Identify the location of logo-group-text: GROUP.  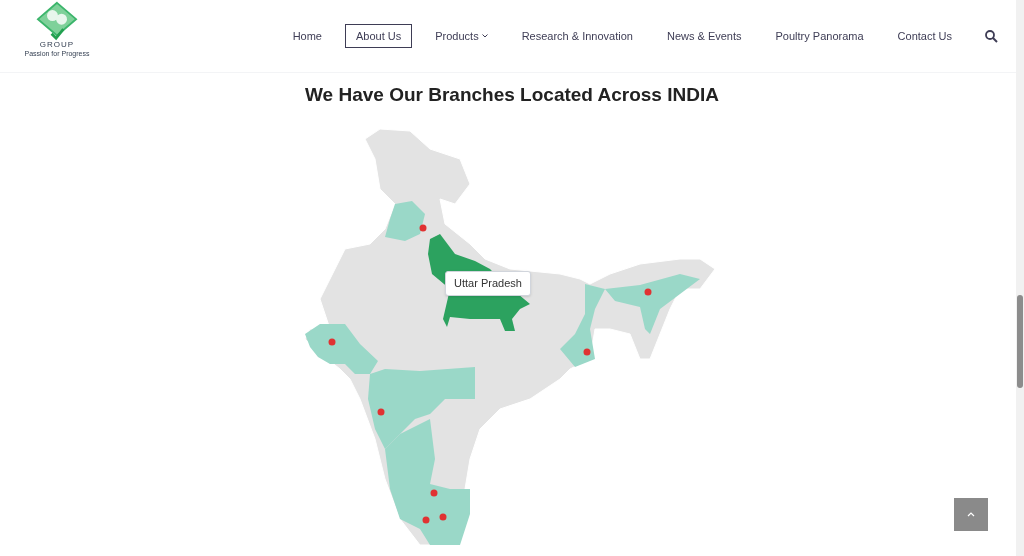
(57, 45).